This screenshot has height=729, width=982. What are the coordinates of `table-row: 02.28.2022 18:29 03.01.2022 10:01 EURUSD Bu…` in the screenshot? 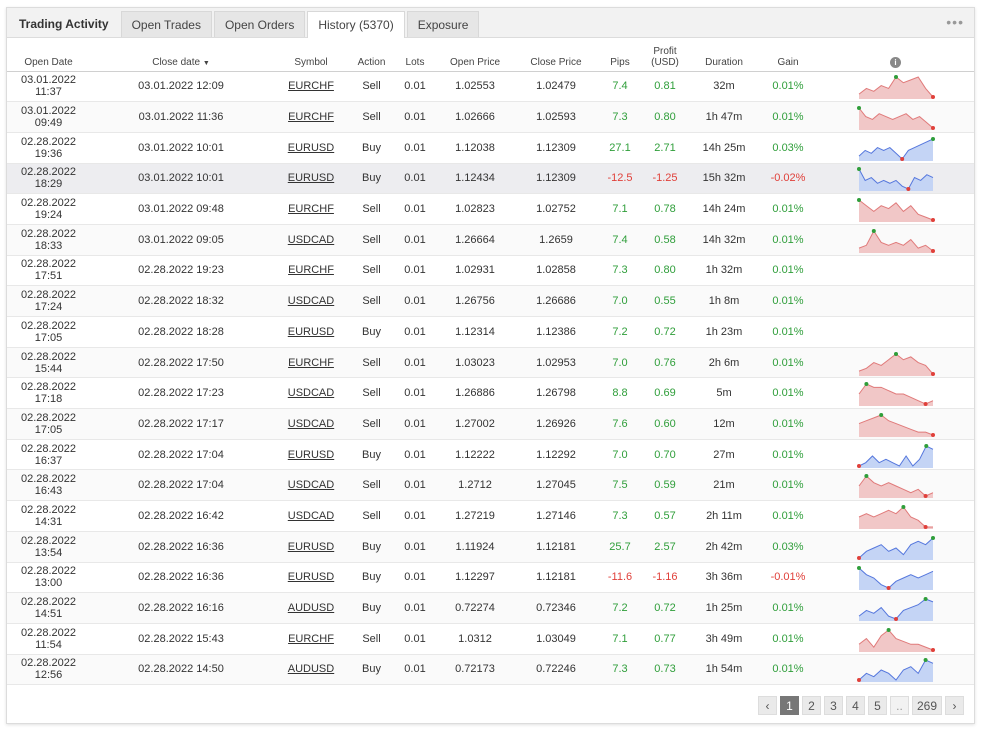 It's located at (490, 179).